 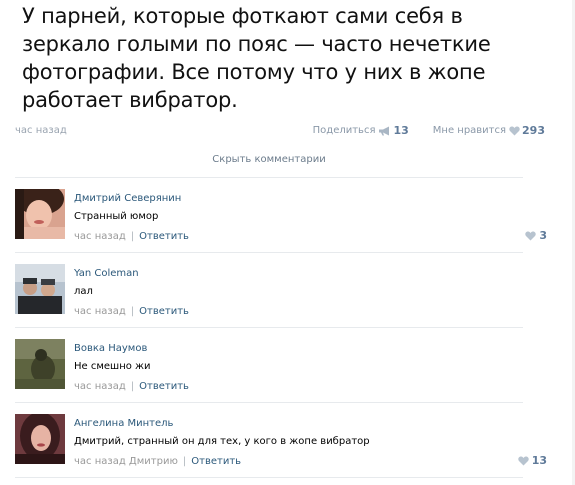 I want to click on comment-text: Странный юмор, so click(x=116, y=216).